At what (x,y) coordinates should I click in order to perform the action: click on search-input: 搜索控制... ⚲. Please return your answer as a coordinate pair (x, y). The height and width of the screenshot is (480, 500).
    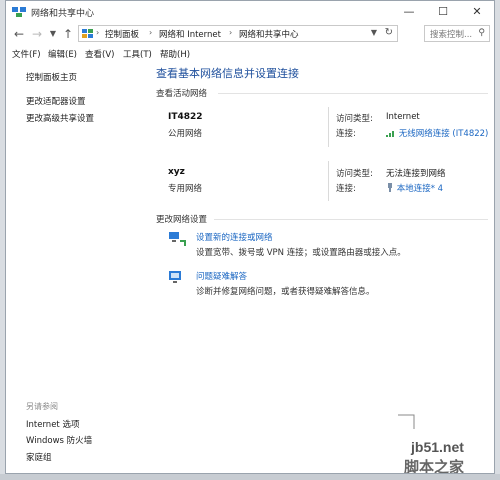
    Looking at the image, I should click on (457, 33).